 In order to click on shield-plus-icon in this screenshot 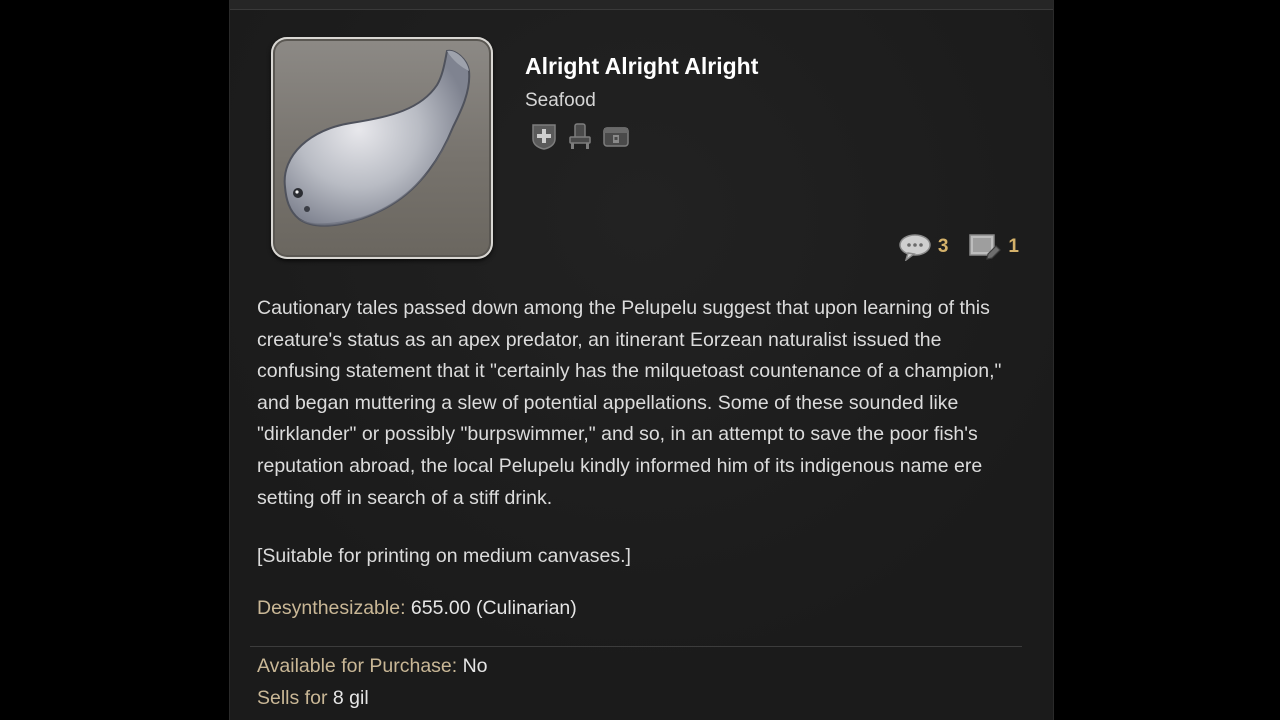, I will do `click(544, 137)`.